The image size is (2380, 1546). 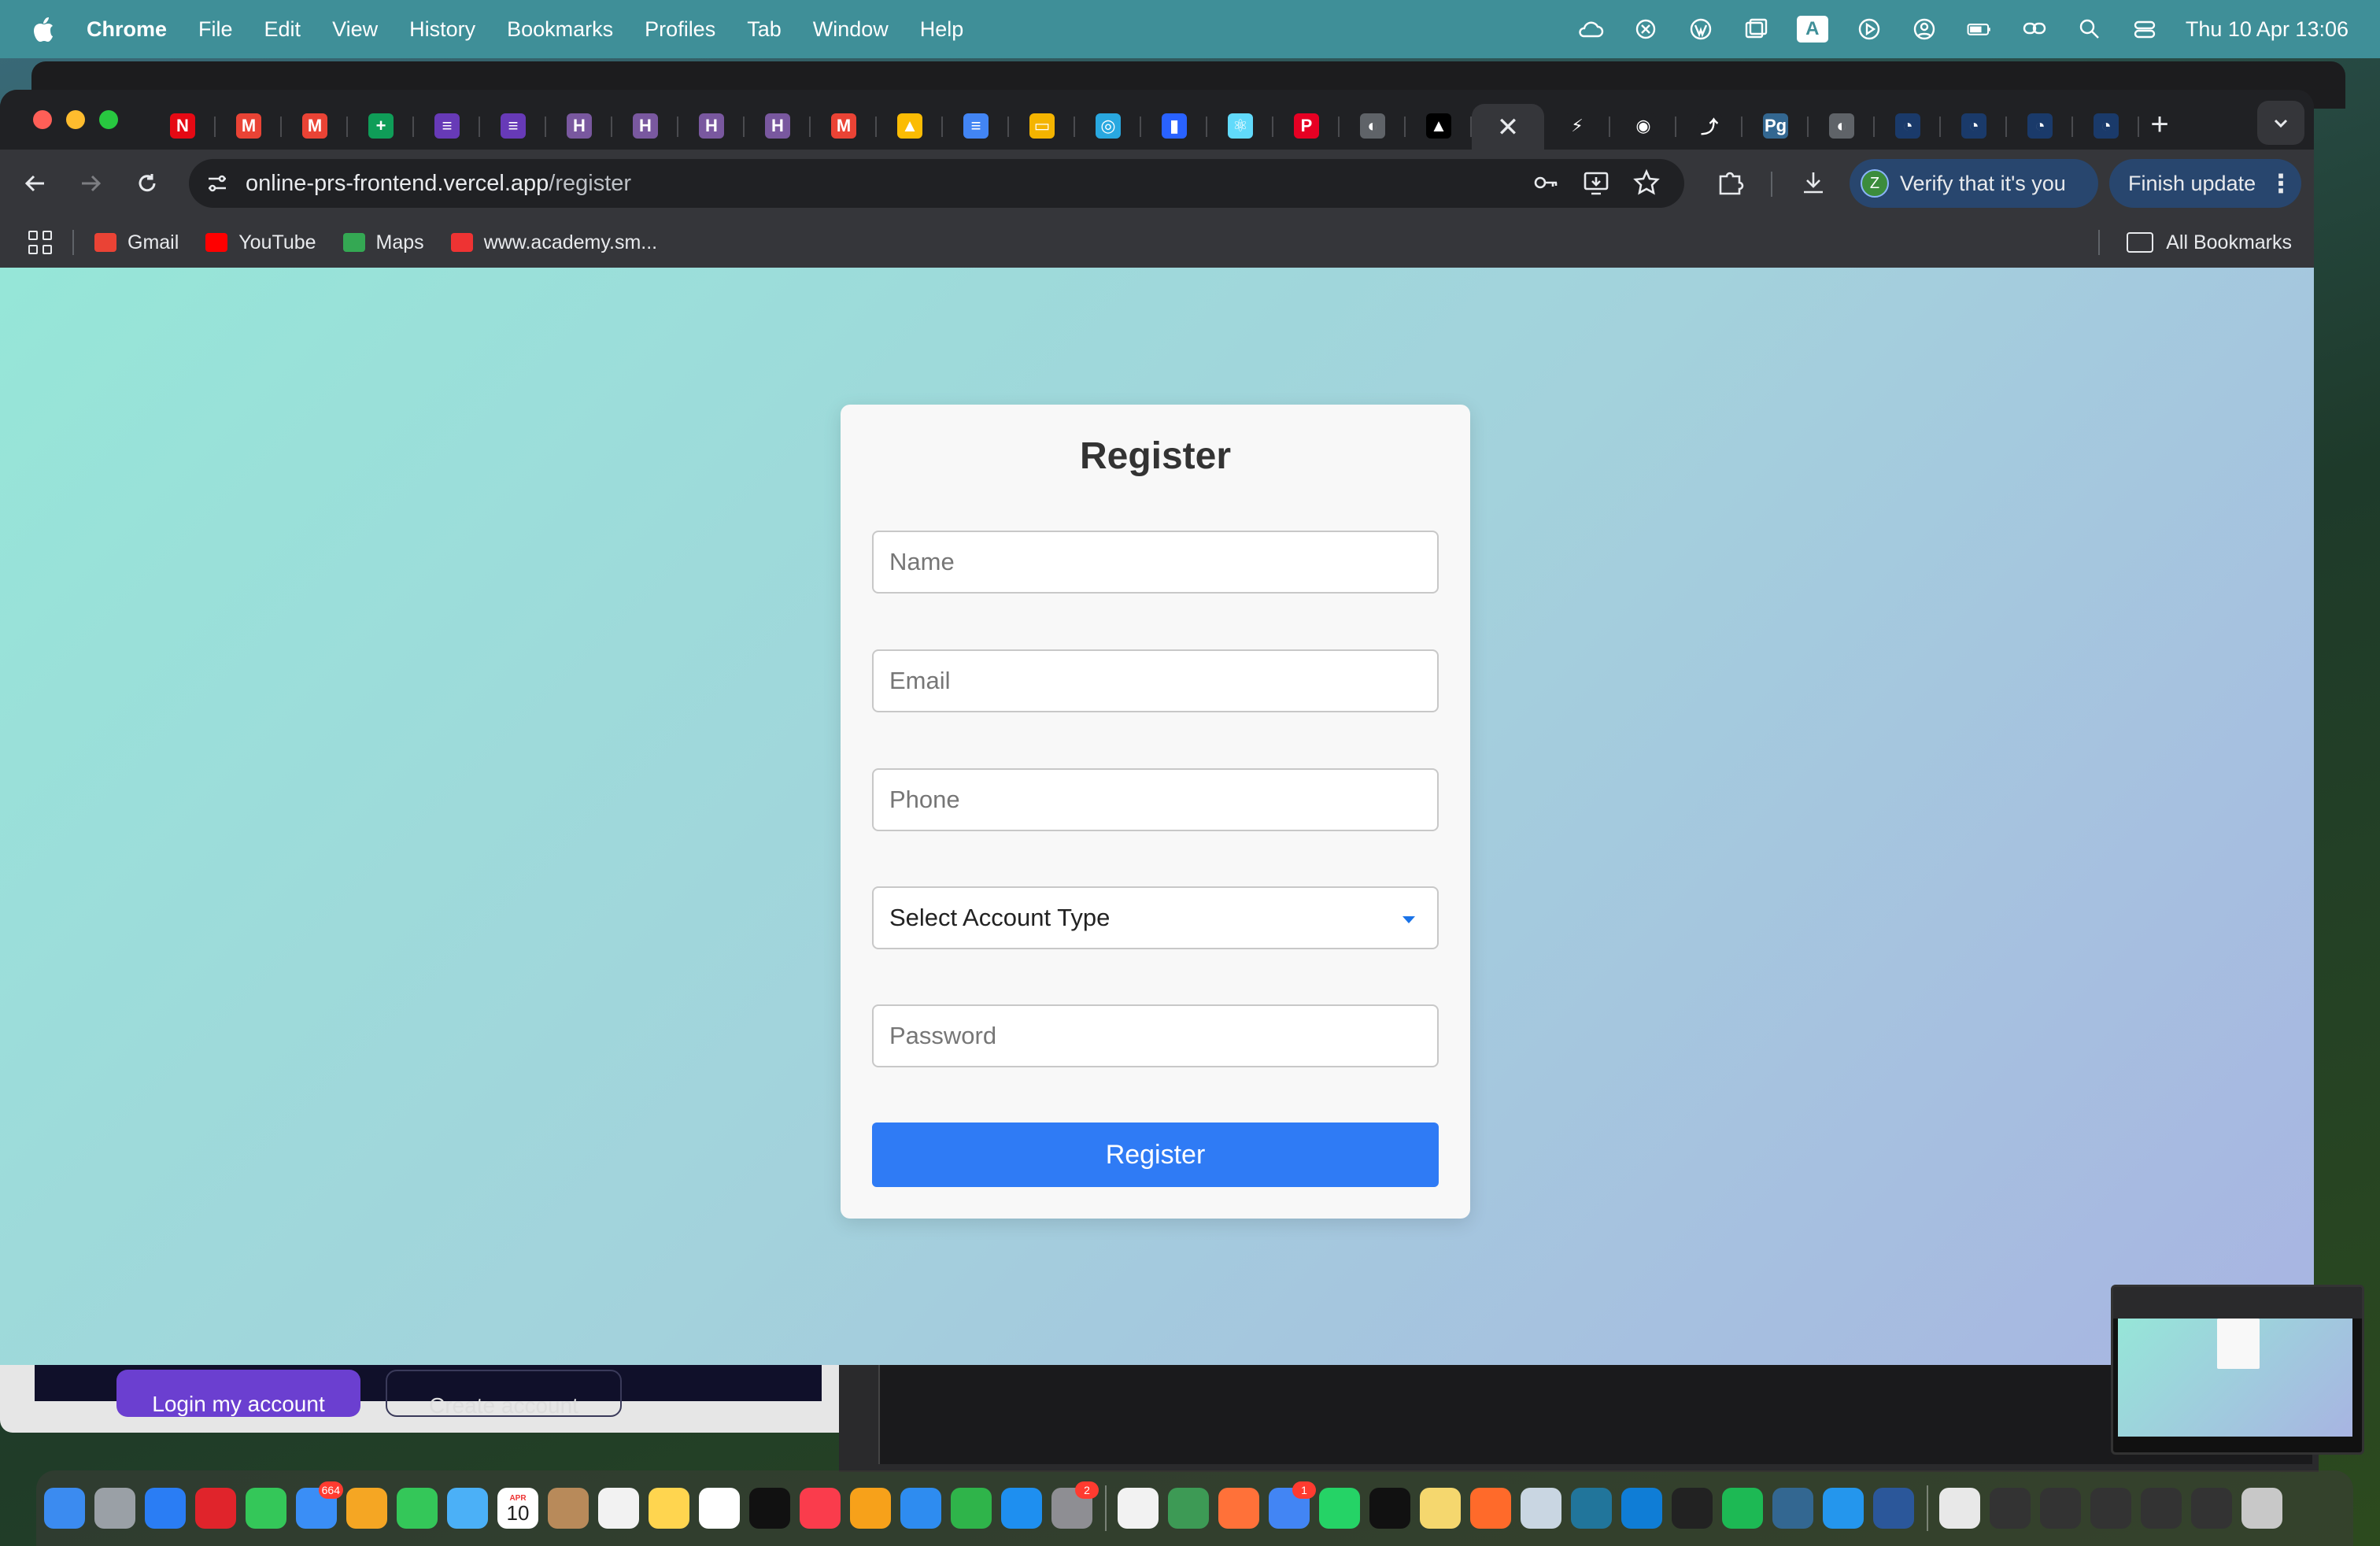 I want to click on photos-icon, so click(x=366, y=1509).